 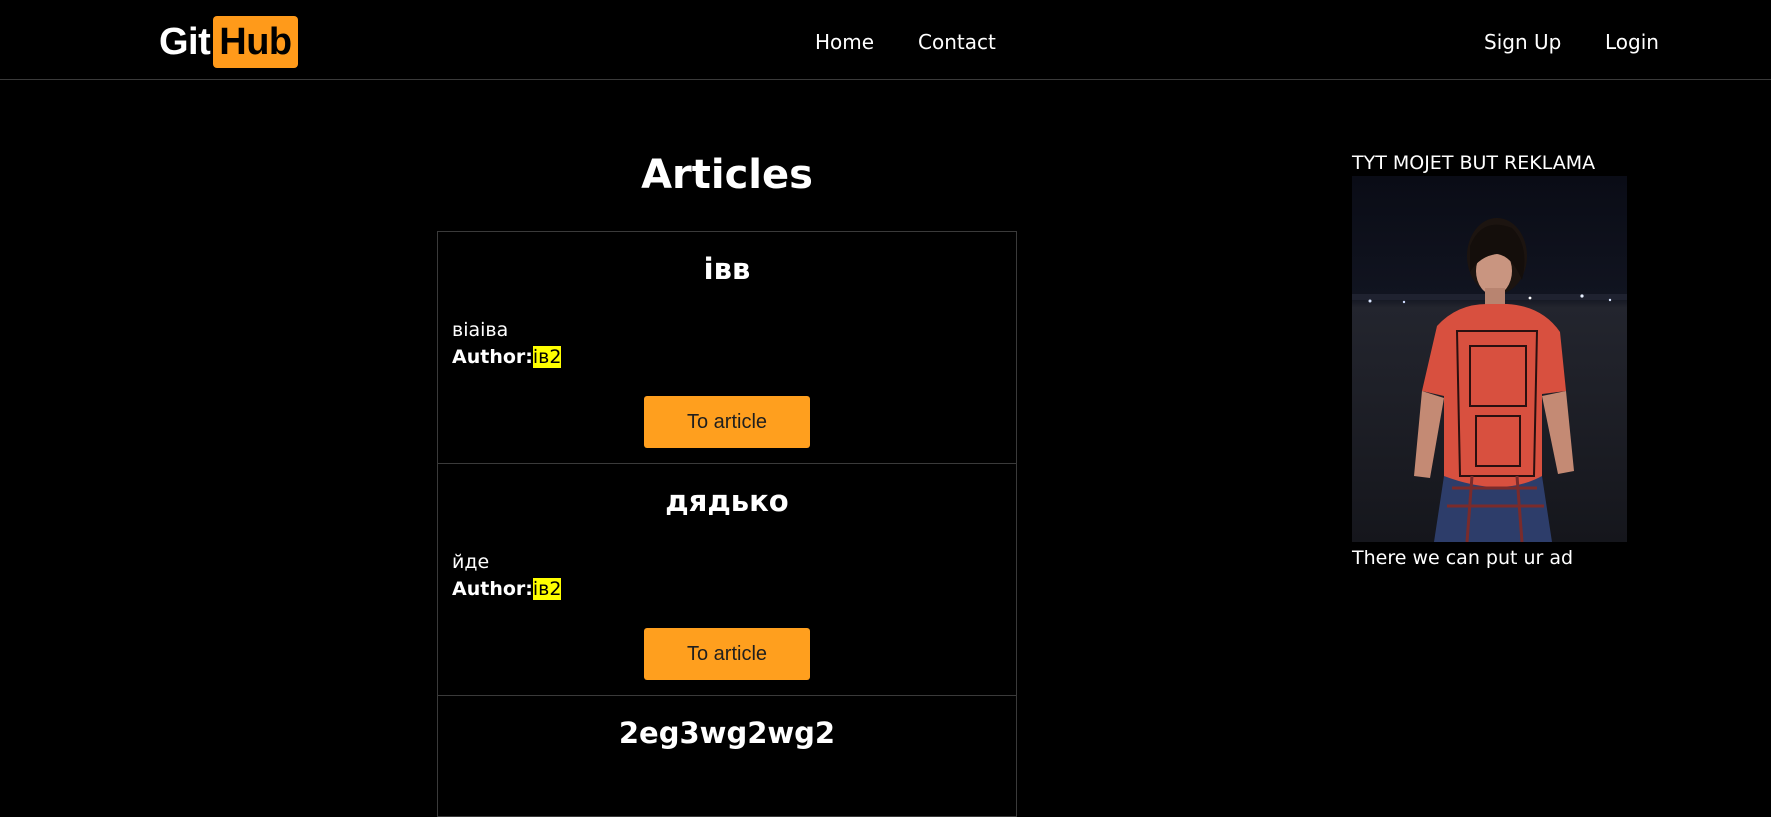 What do you see at coordinates (255, 42) in the screenshot?
I see `logo-hub-badge: Hub` at bounding box center [255, 42].